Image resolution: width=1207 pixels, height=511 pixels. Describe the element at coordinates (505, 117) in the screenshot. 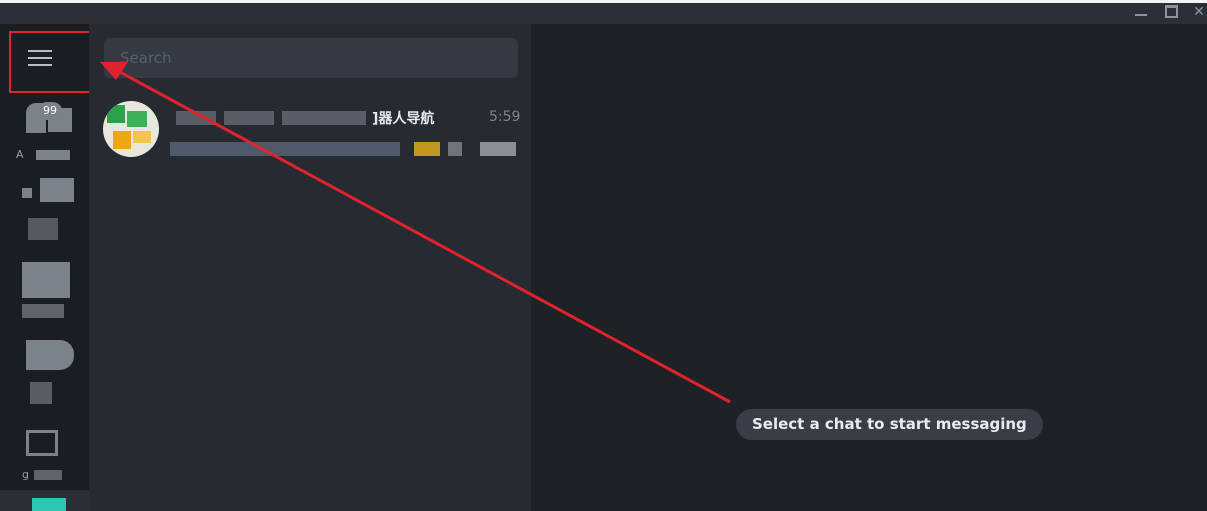

I see `chat-time: 5:59` at that location.